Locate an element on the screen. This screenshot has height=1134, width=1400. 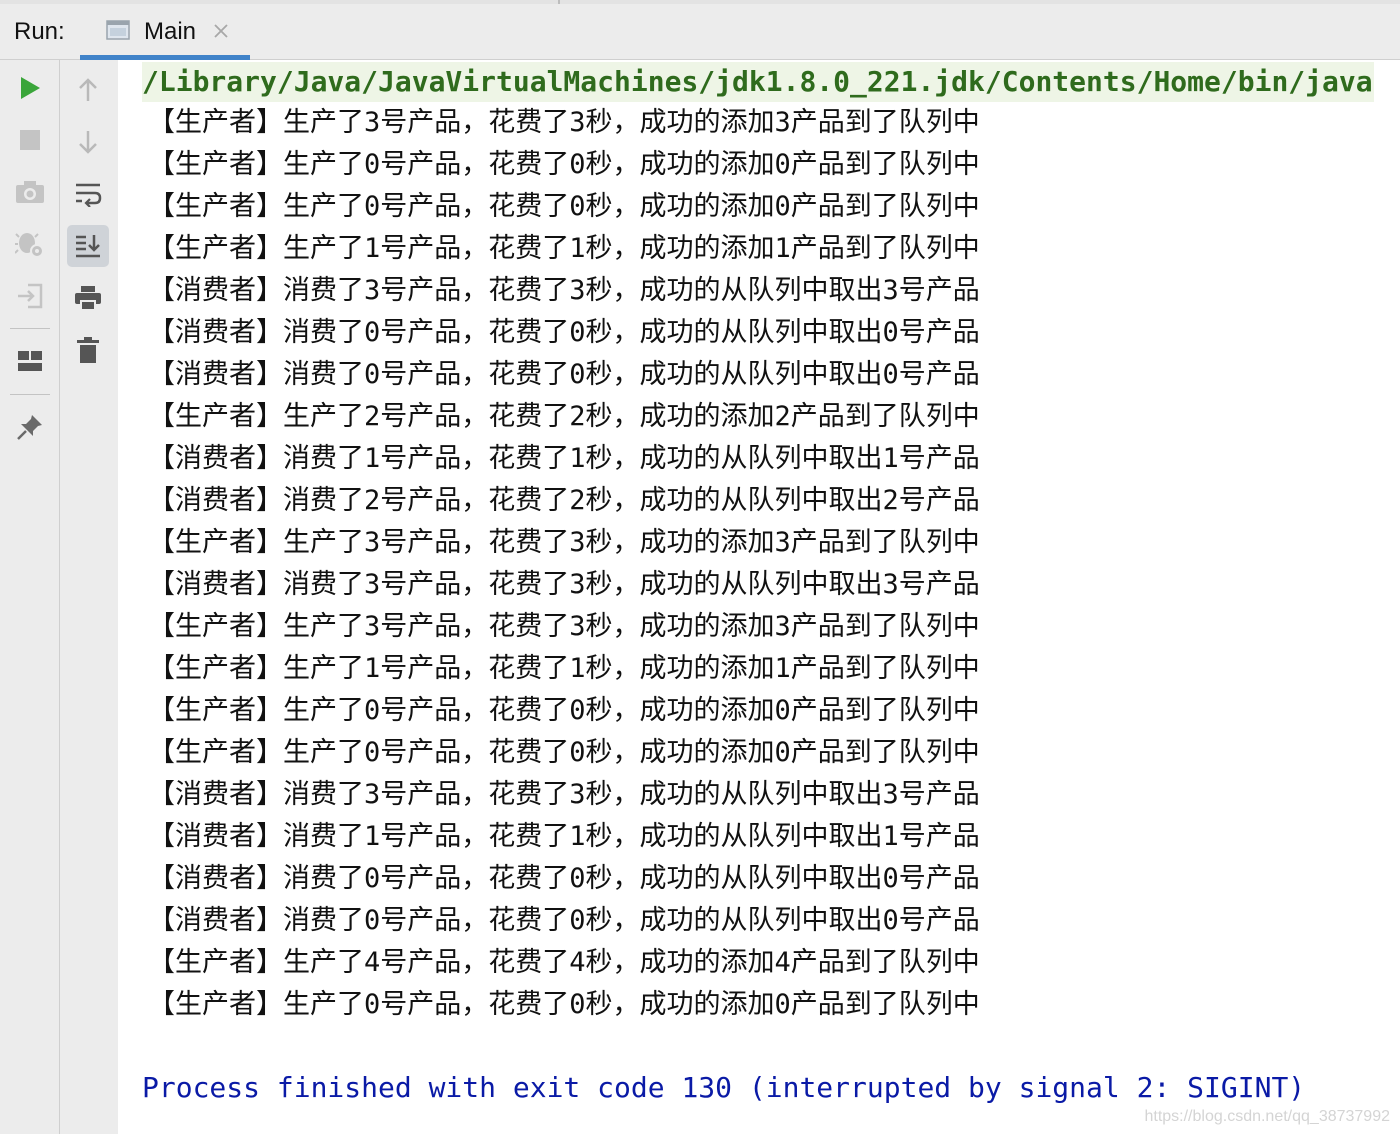
pin-icon is located at coordinates (30, 427).